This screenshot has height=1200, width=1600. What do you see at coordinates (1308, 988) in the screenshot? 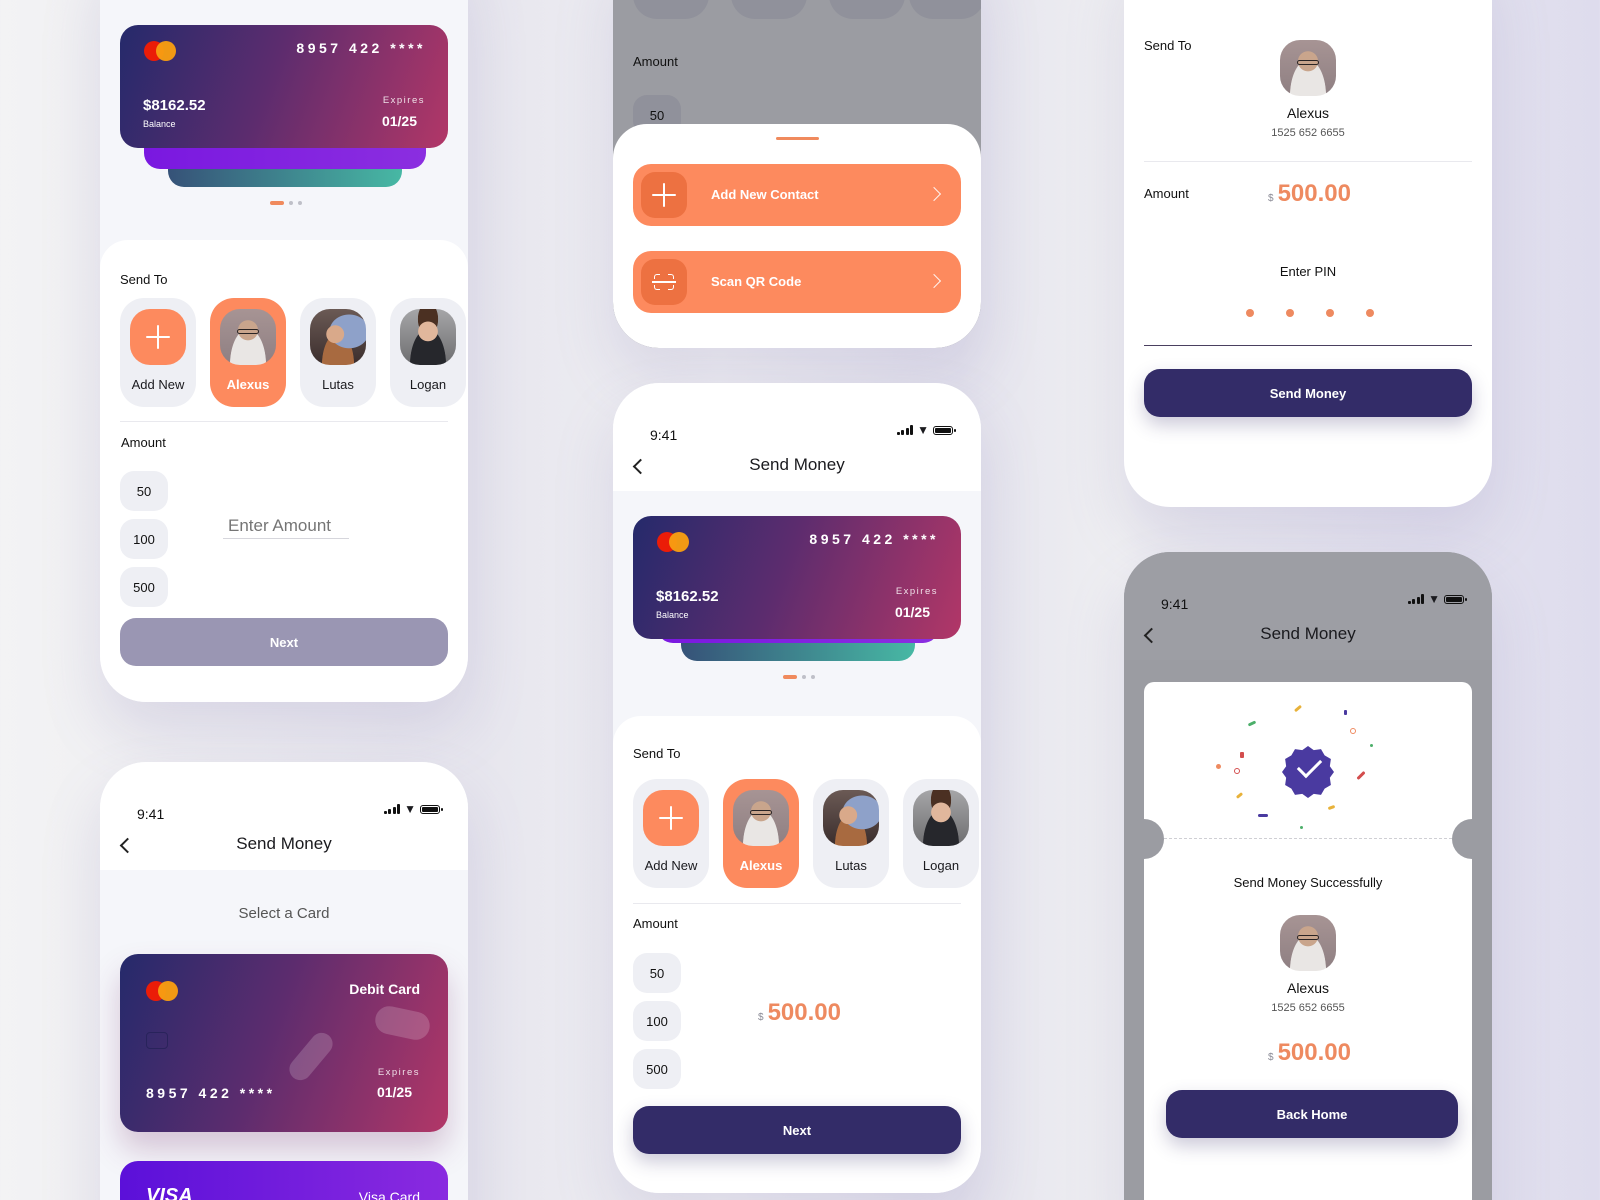
I see `recipient-name: Alexus` at bounding box center [1308, 988].